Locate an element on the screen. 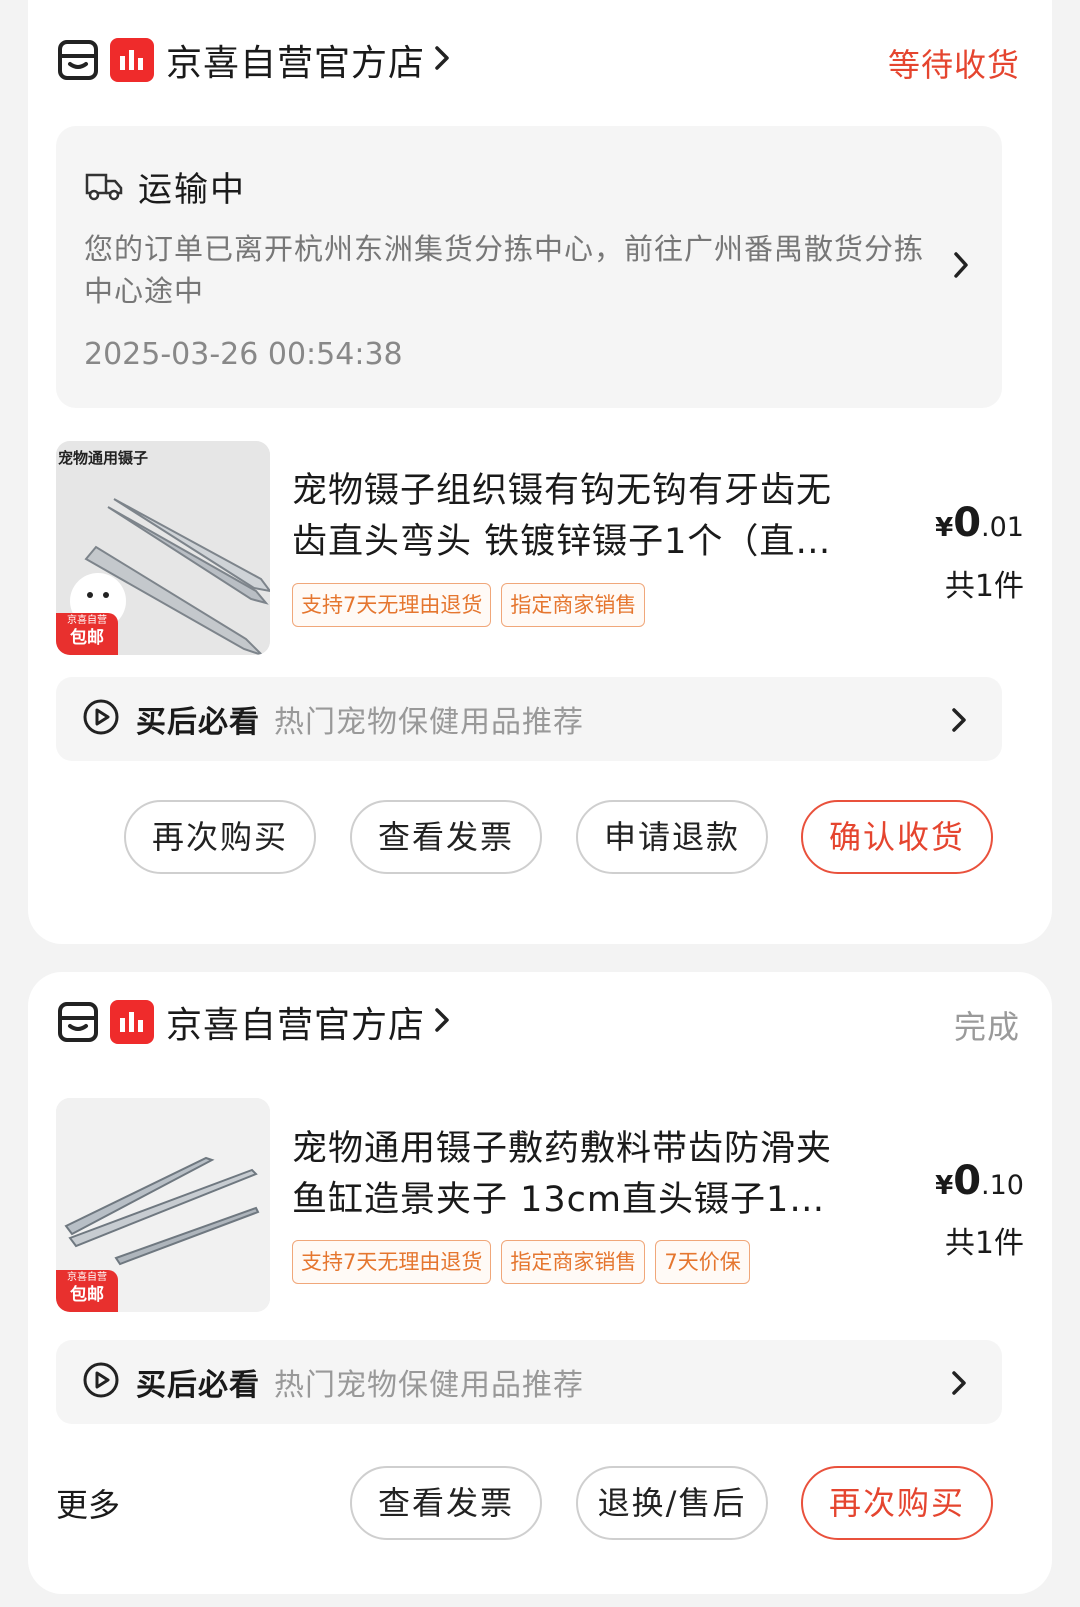  shipping-status: 运输中 is located at coordinates (192, 190).